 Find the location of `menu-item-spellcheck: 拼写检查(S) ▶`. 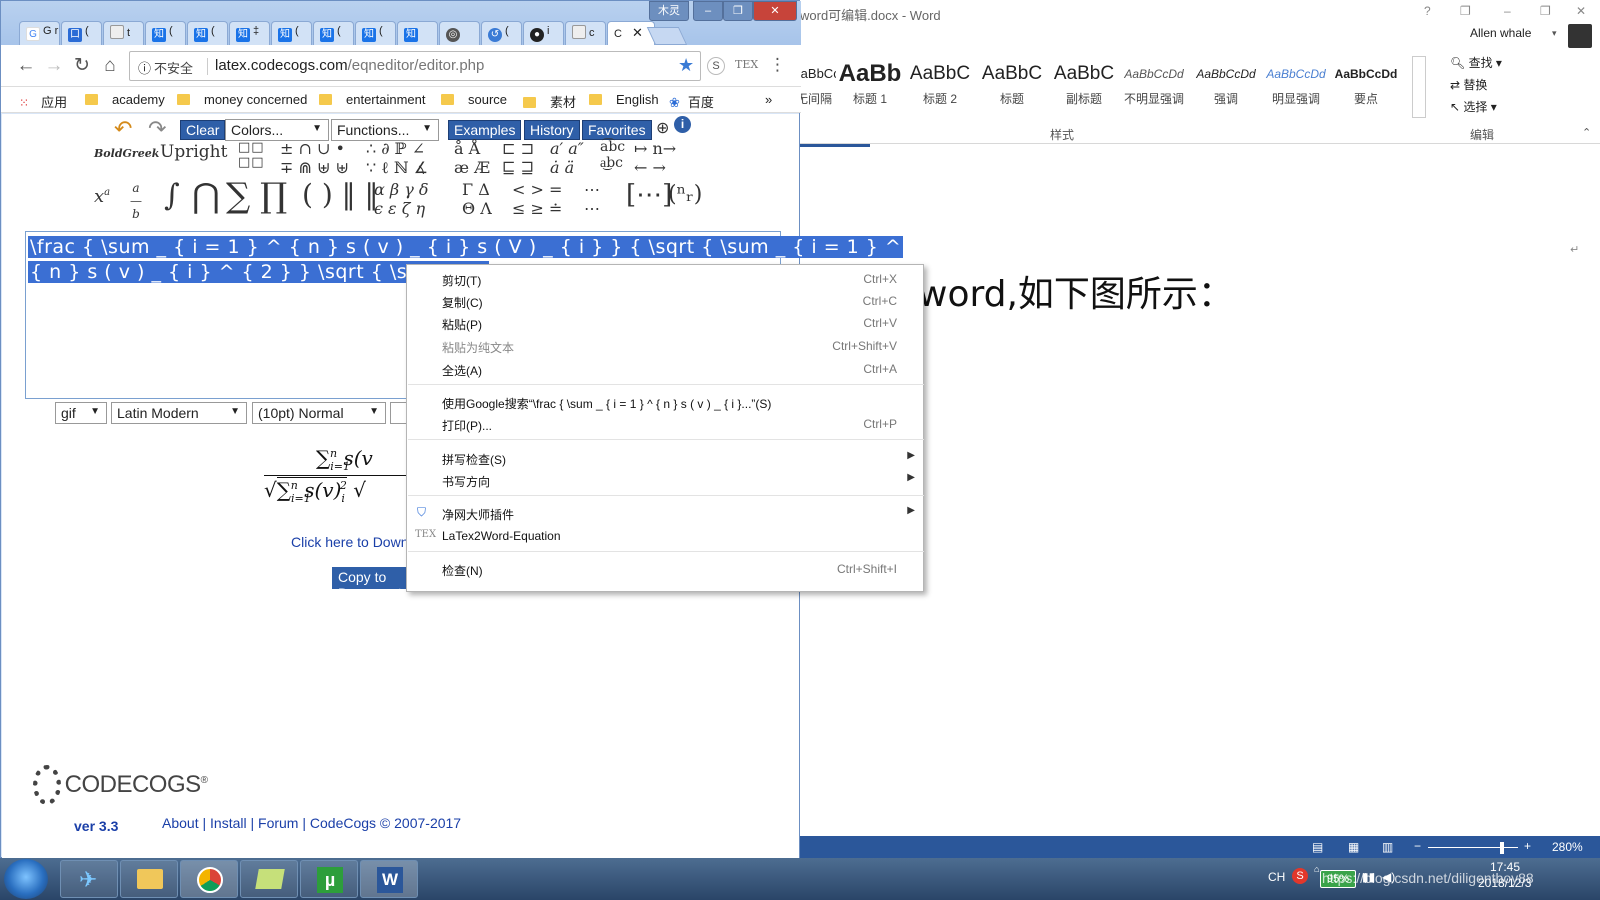

menu-item-spellcheck: 拼写检查(S) ▶ is located at coordinates (665, 458).